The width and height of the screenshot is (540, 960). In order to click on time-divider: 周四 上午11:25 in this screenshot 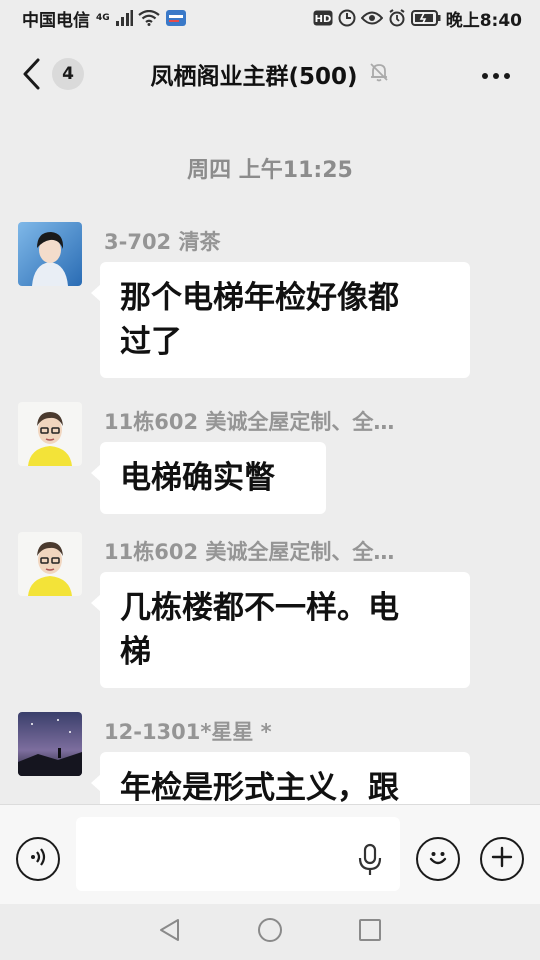, I will do `click(270, 170)`.